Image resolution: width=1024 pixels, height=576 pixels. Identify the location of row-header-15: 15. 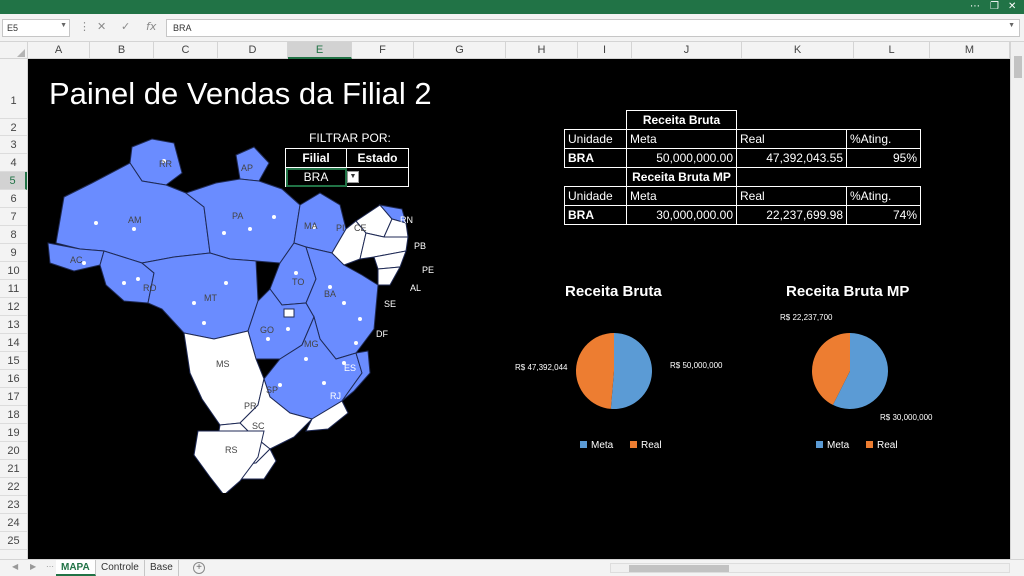
(13, 361).